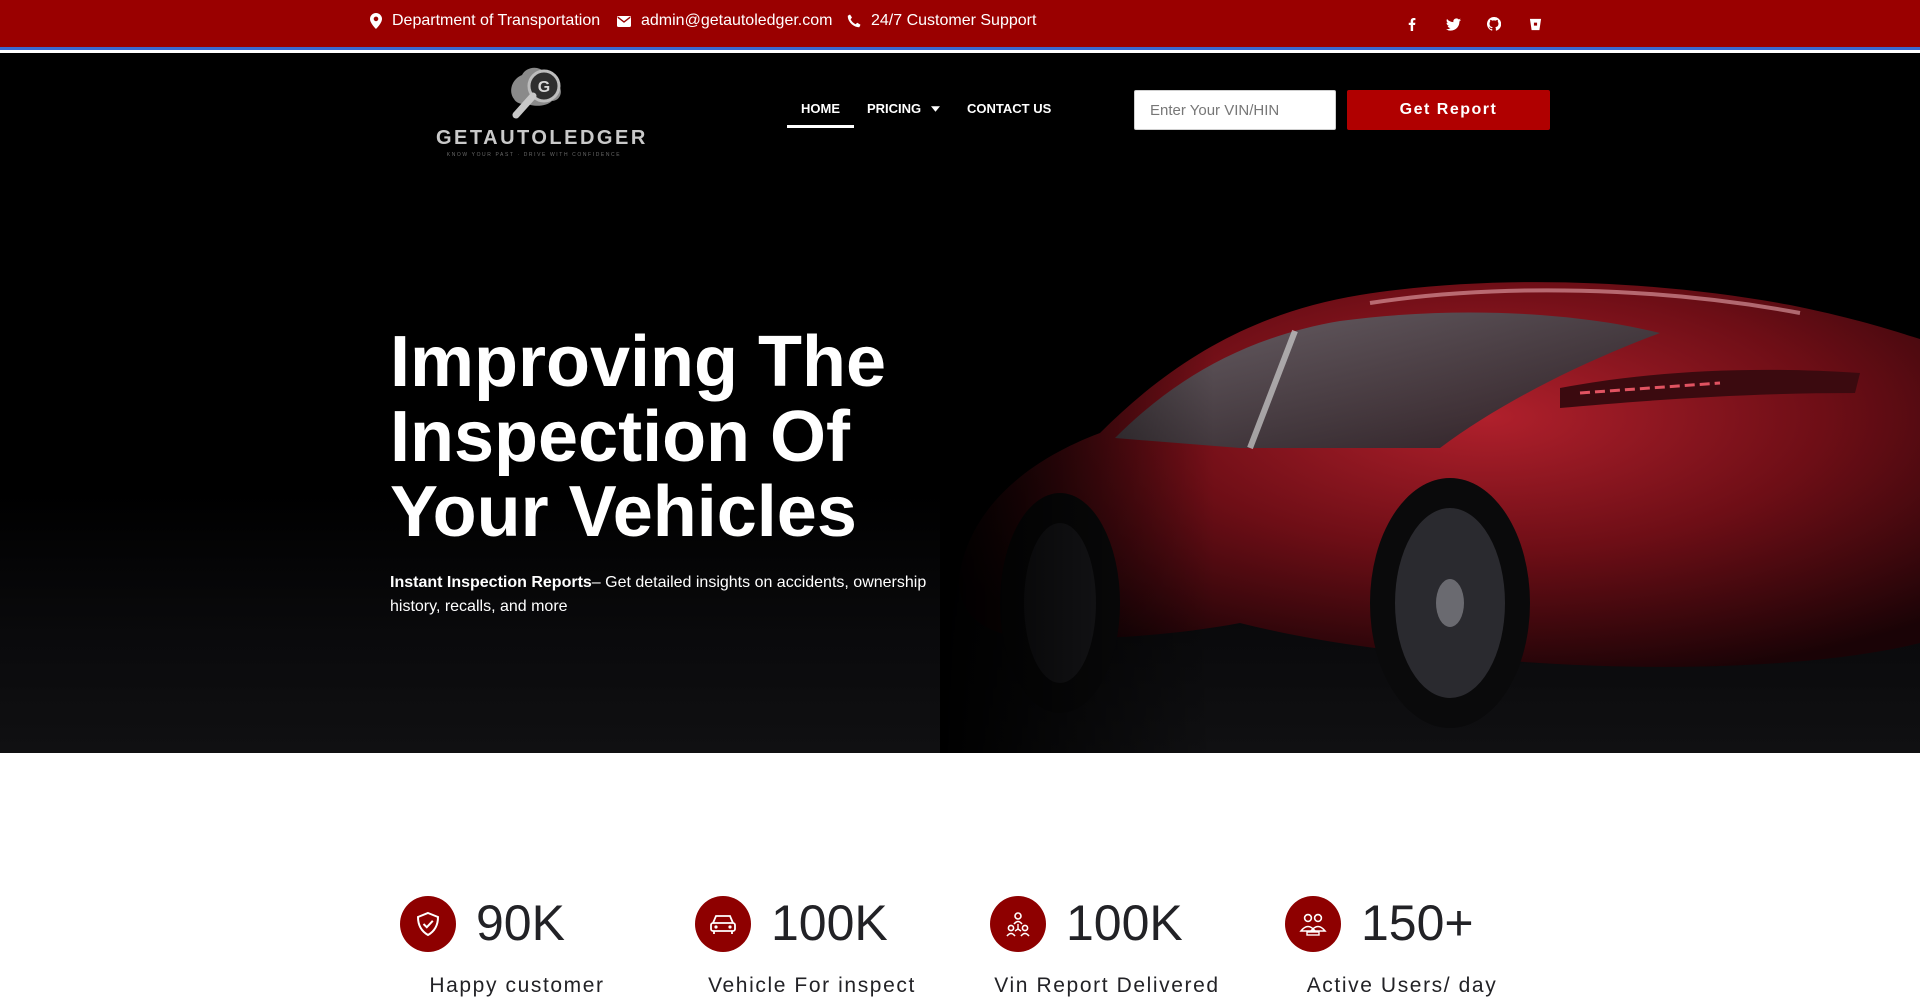  What do you see at coordinates (1417, 923) in the screenshot?
I see `stat-value: 150+` at bounding box center [1417, 923].